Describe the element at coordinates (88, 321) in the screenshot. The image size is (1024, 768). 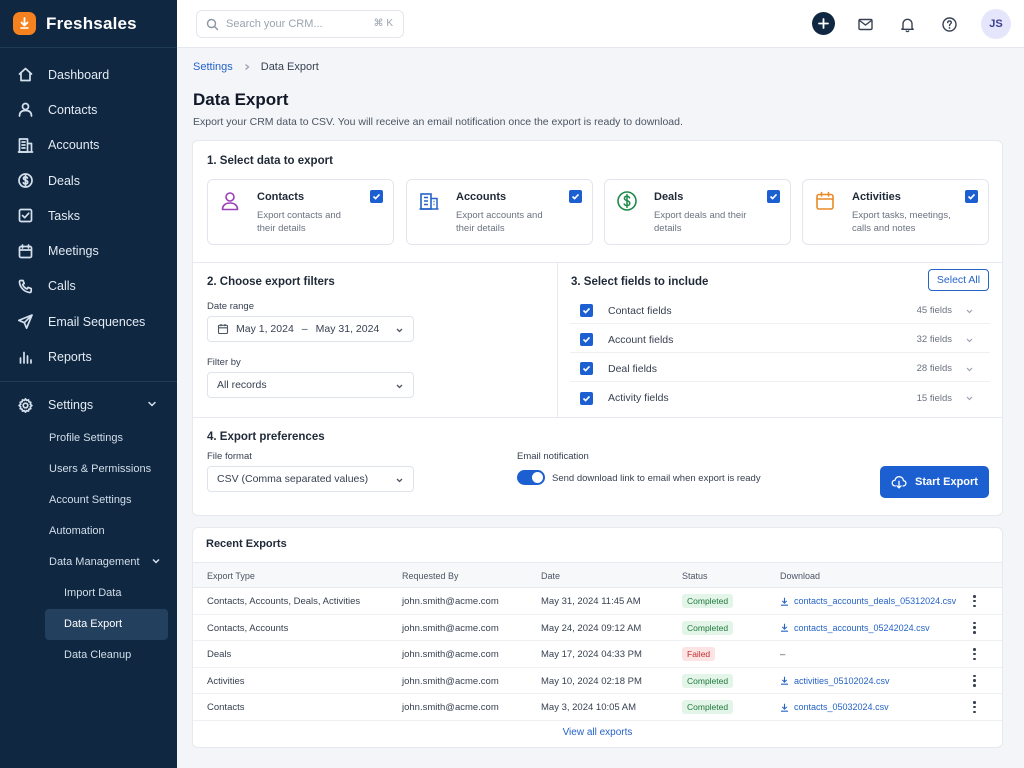
I see `sidebar-item-email-sequences: Email Sequences` at that location.